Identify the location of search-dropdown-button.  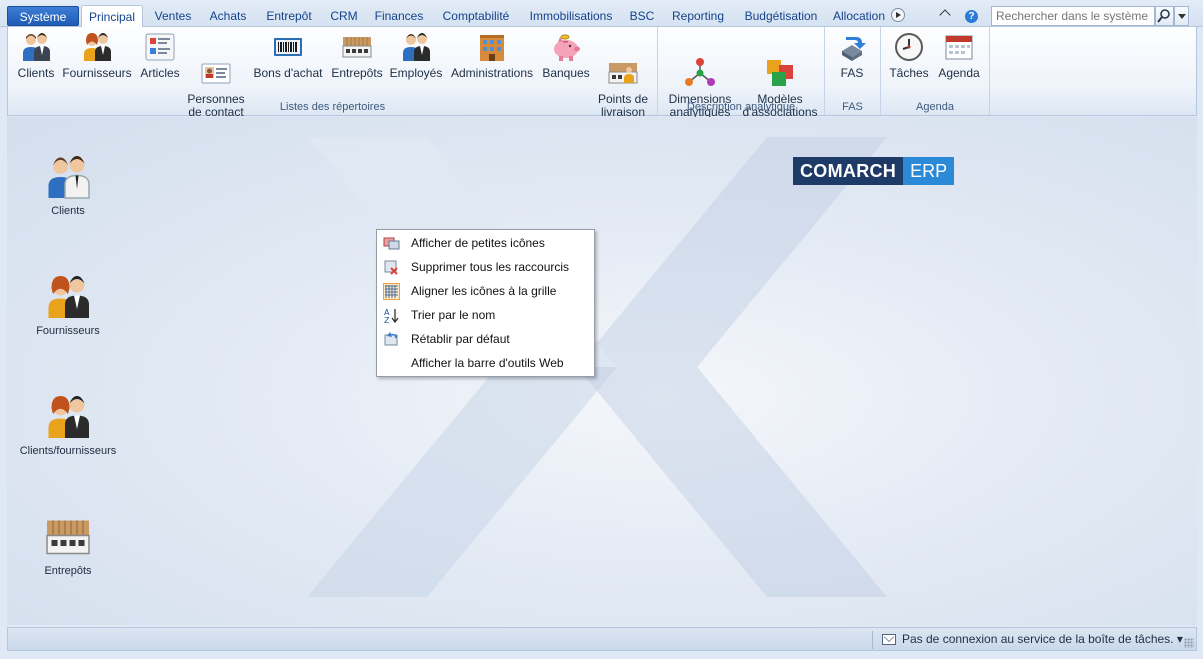
(1181, 16).